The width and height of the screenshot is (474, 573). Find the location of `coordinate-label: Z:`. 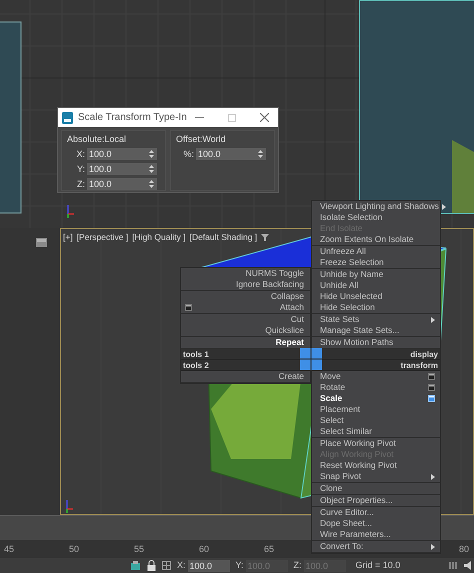

coordinate-label: Z: is located at coordinates (298, 565).